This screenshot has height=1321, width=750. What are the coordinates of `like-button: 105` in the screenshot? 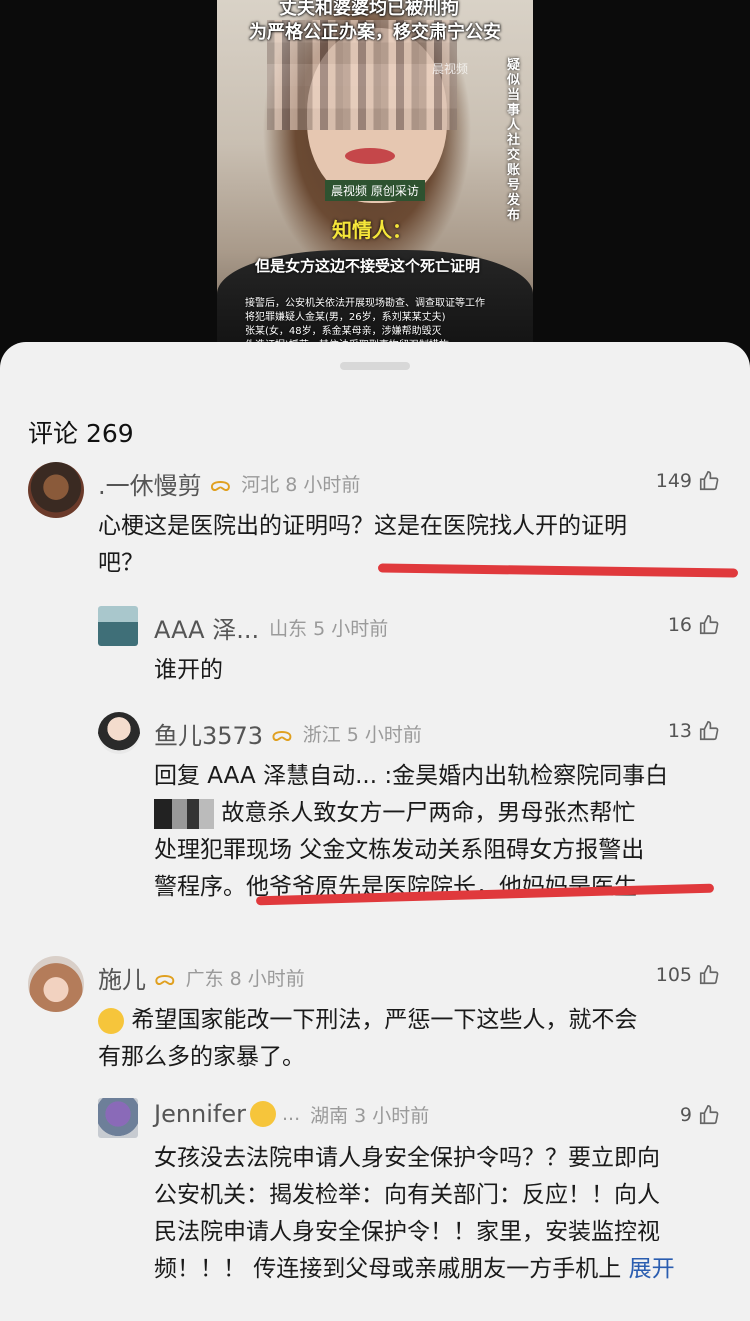 It's located at (688, 975).